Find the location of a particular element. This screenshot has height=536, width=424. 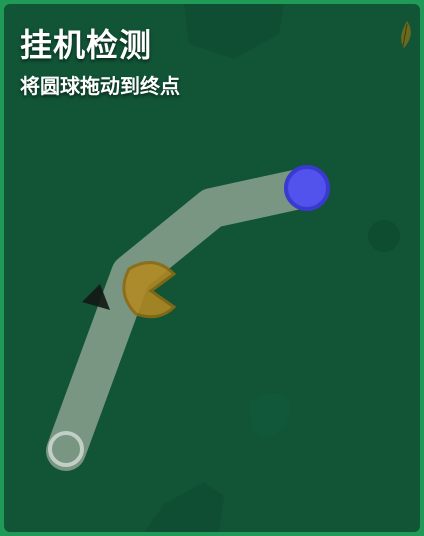

instruction-text: 将圆球拖动到终点 is located at coordinates (100, 86).